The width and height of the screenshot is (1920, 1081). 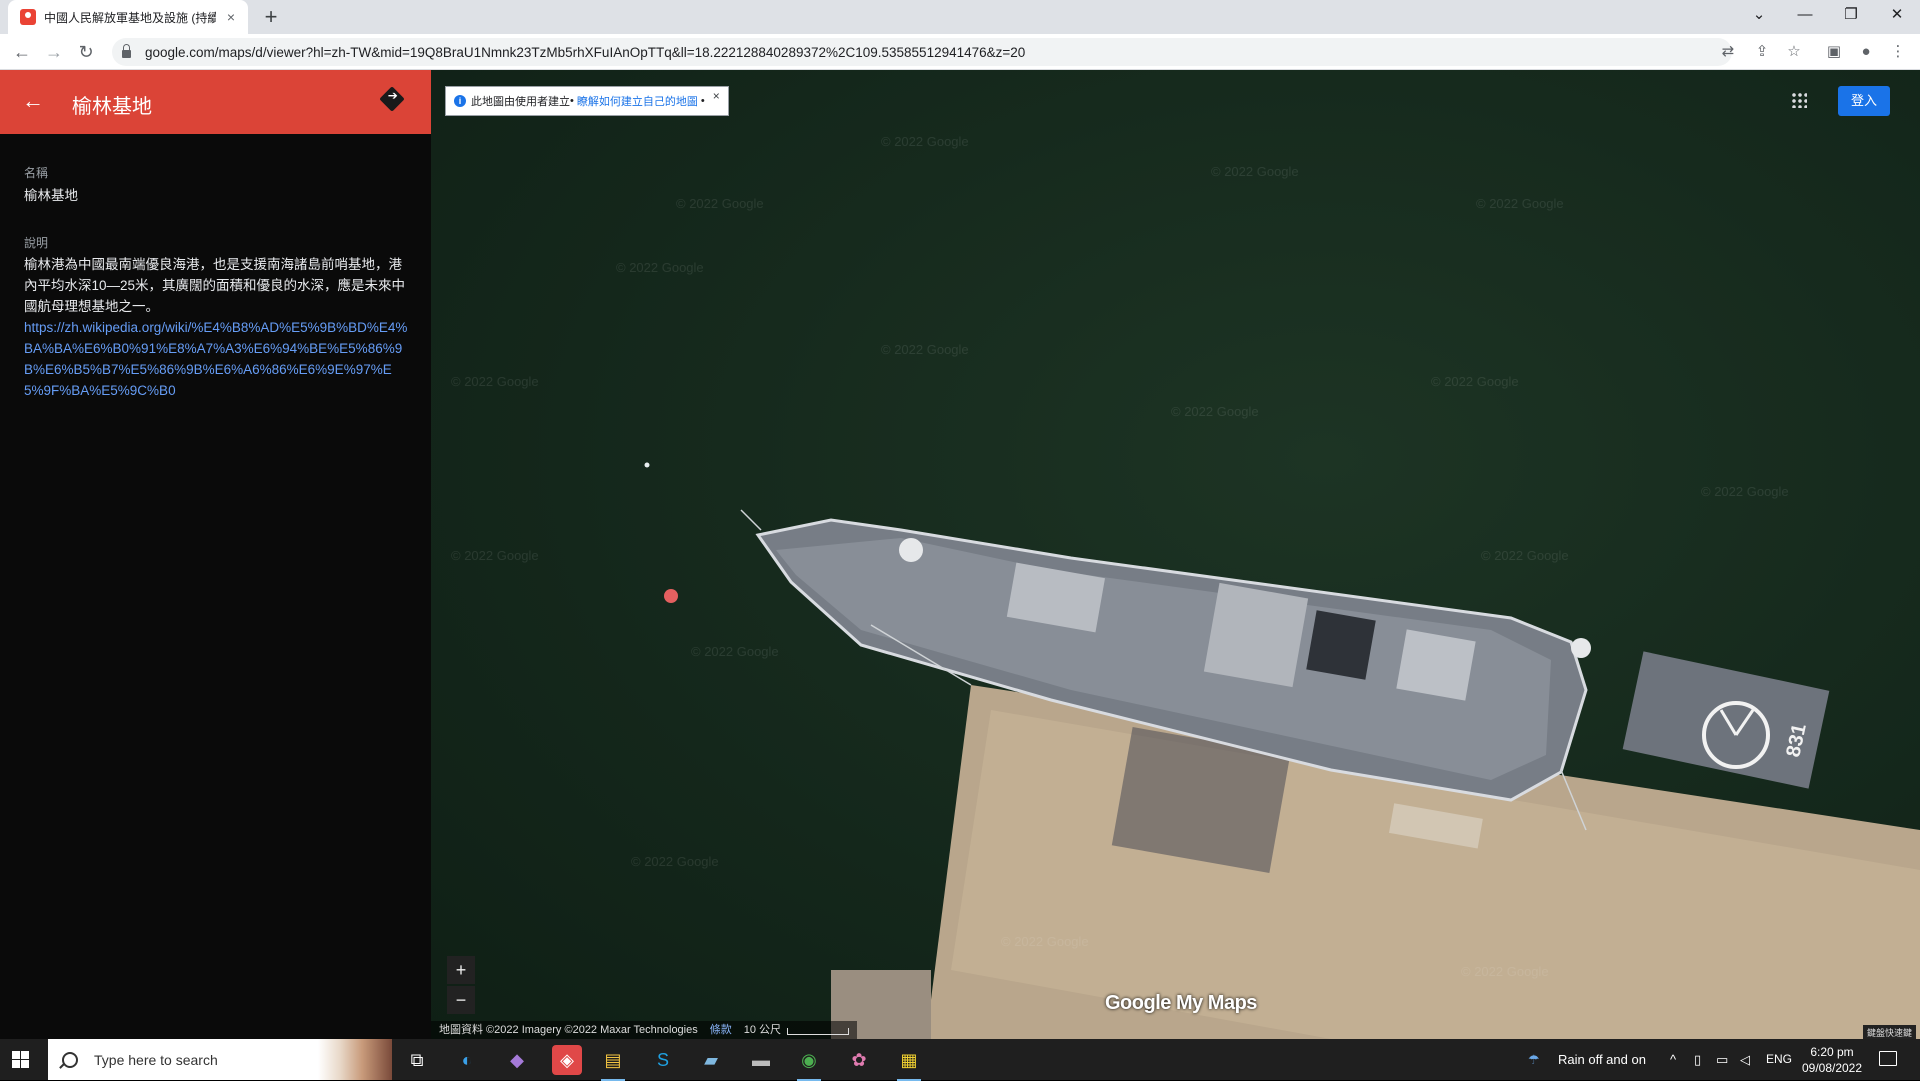 What do you see at coordinates (36, 173) in the screenshot?
I see `name-label: 名稱` at bounding box center [36, 173].